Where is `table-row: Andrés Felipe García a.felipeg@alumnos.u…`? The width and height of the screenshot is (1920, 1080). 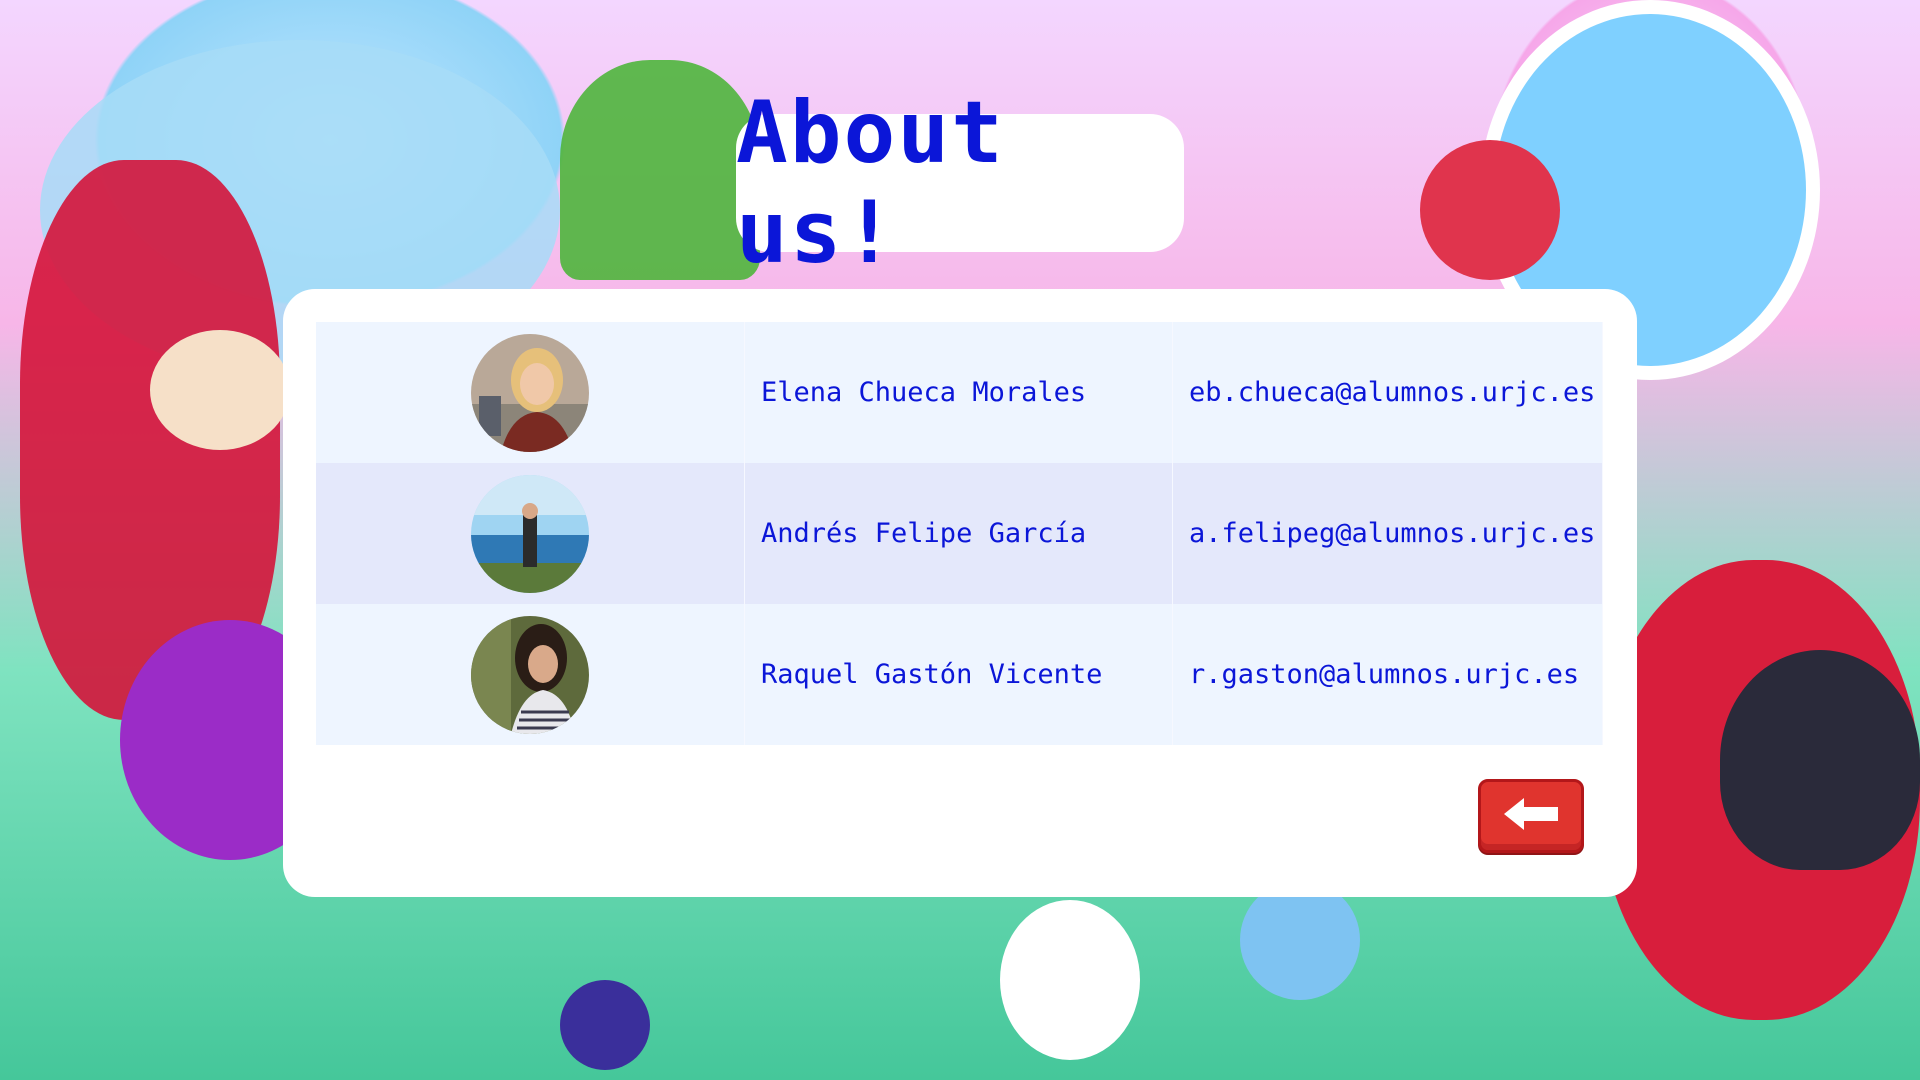
table-row: Andrés Felipe García a.felipeg@alumnos.u… is located at coordinates (959, 533).